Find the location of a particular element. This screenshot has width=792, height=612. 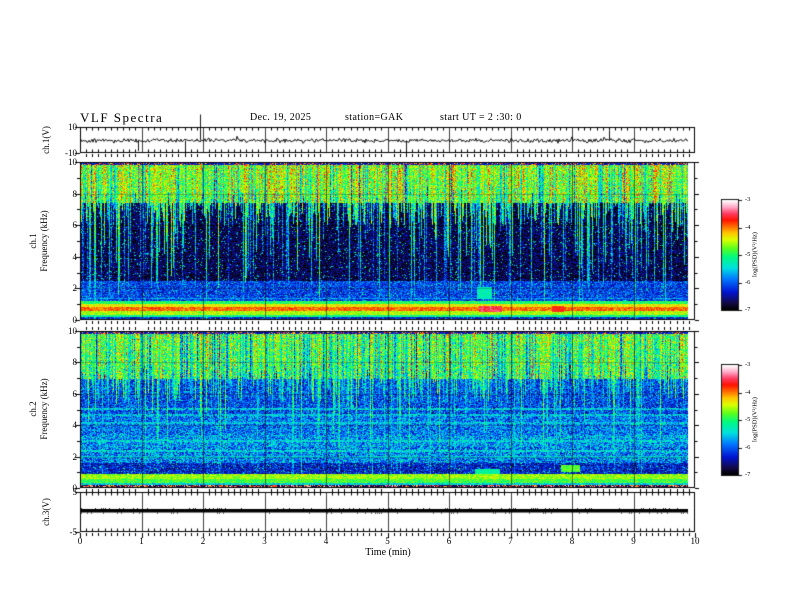

time-tick-label: 8 is located at coordinates (572, 541).